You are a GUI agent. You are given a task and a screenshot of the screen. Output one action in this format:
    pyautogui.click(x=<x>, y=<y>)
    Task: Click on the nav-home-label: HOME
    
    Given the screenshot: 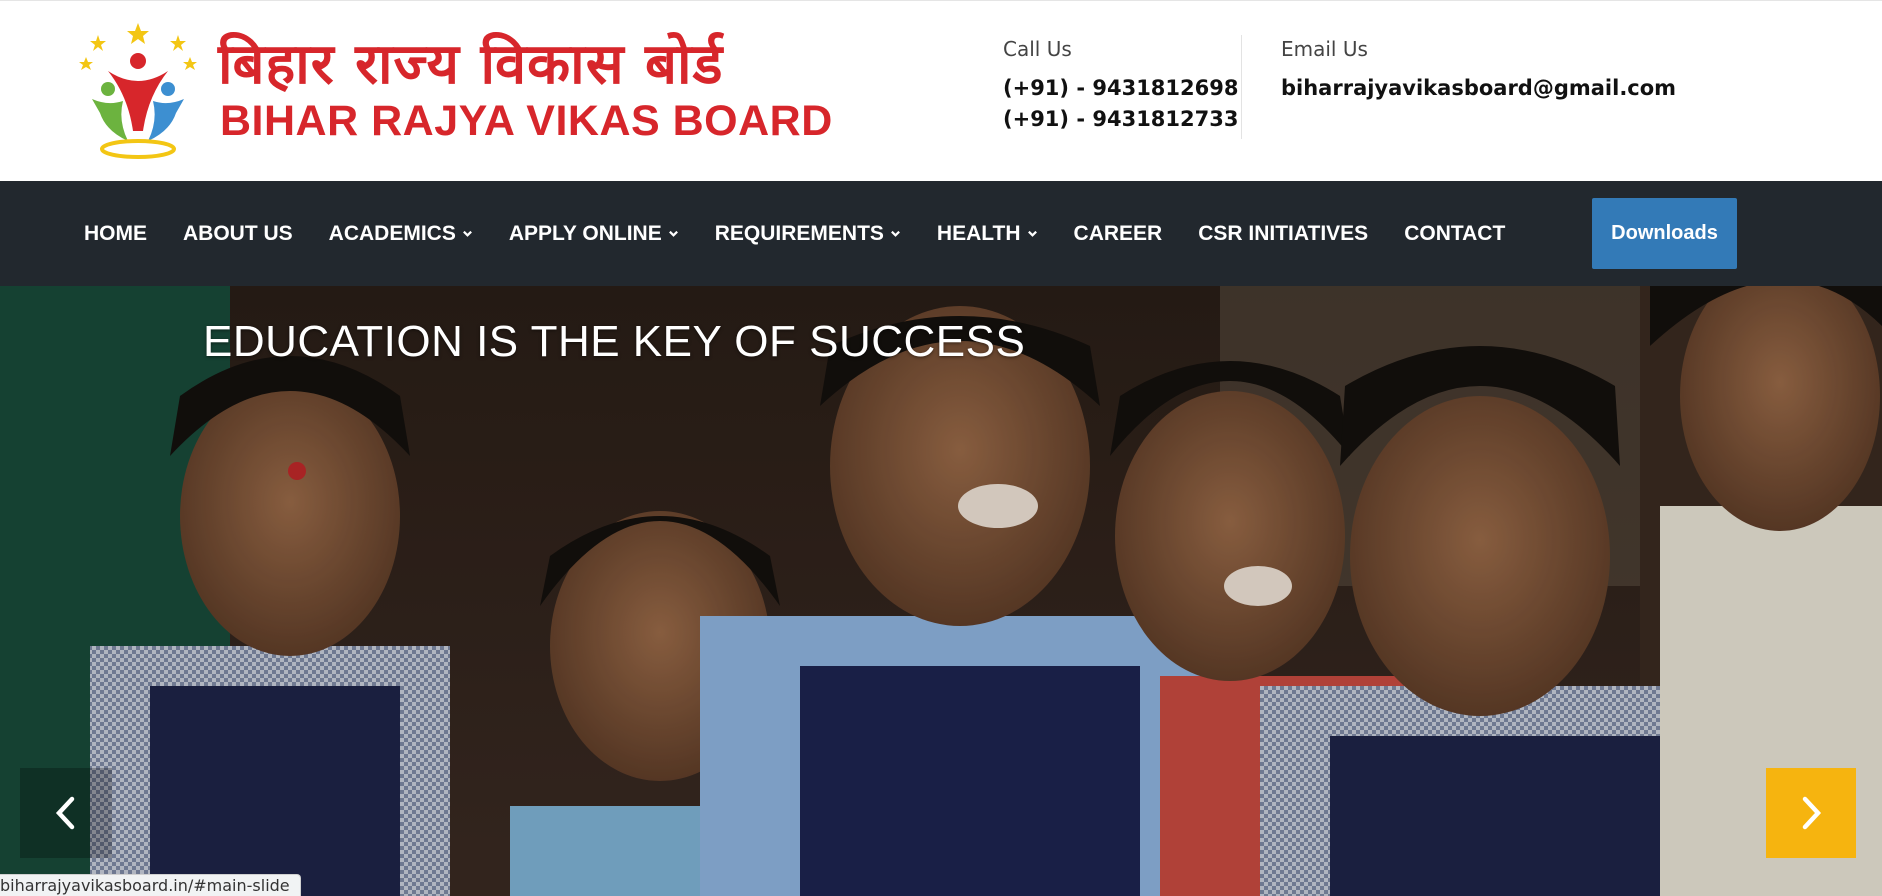 What is the action you would take?
    pyautogui.click(x=115, y=233)
    